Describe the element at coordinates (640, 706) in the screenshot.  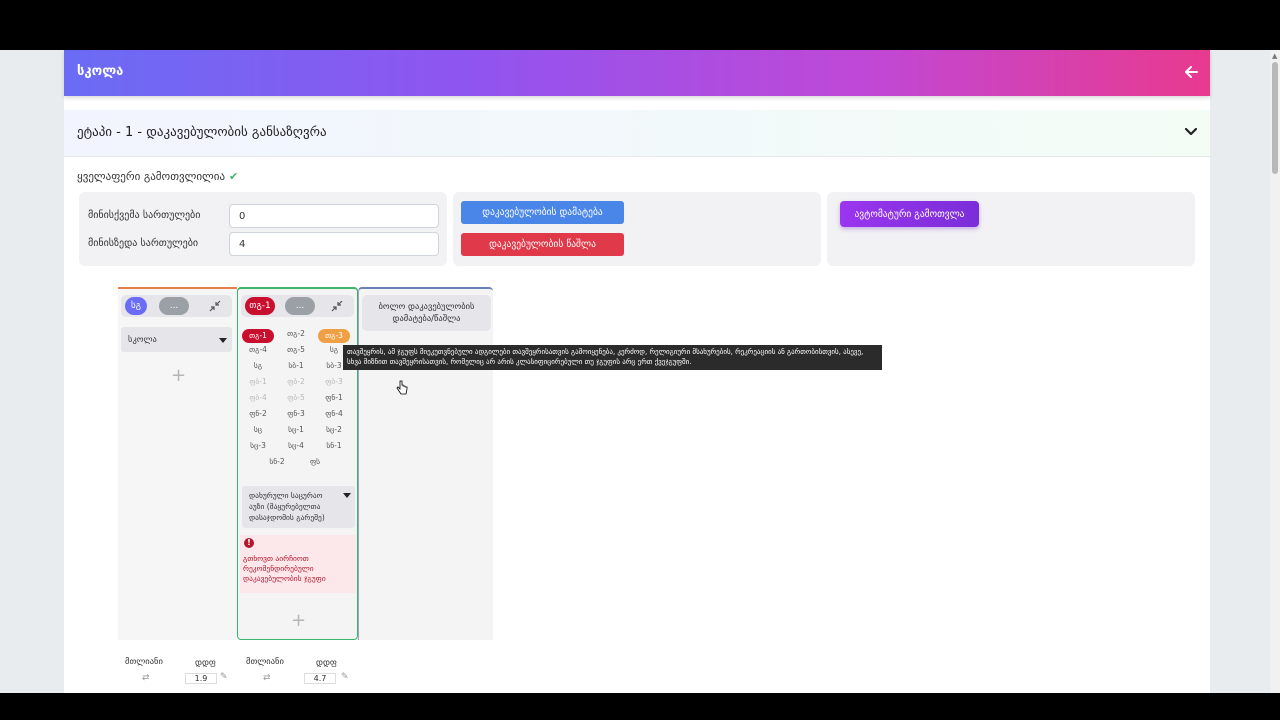
I see `bottom-letterbox` at that location.